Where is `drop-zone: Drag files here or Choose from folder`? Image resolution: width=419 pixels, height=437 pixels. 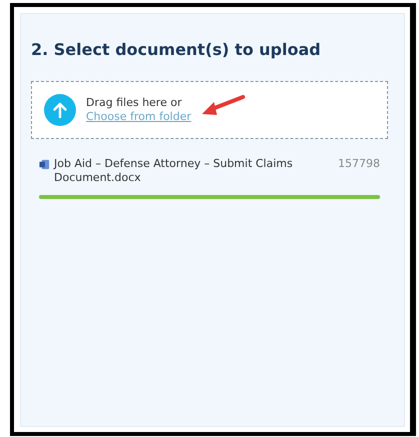 drop-zone: Drag files here or Choose from folder is located at coordinates (209, 110).